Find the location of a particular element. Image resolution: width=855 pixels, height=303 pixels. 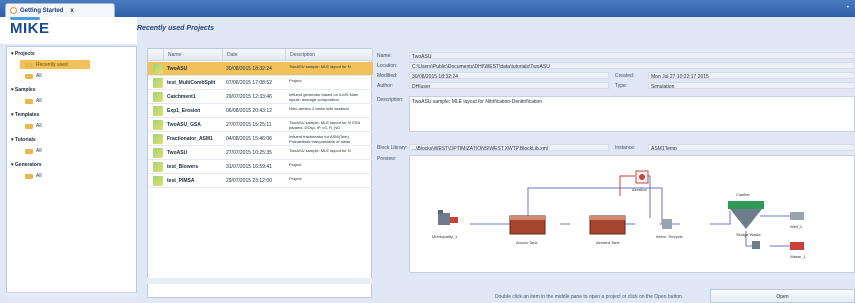

aeration-icon is located at coordinates (642, 177).